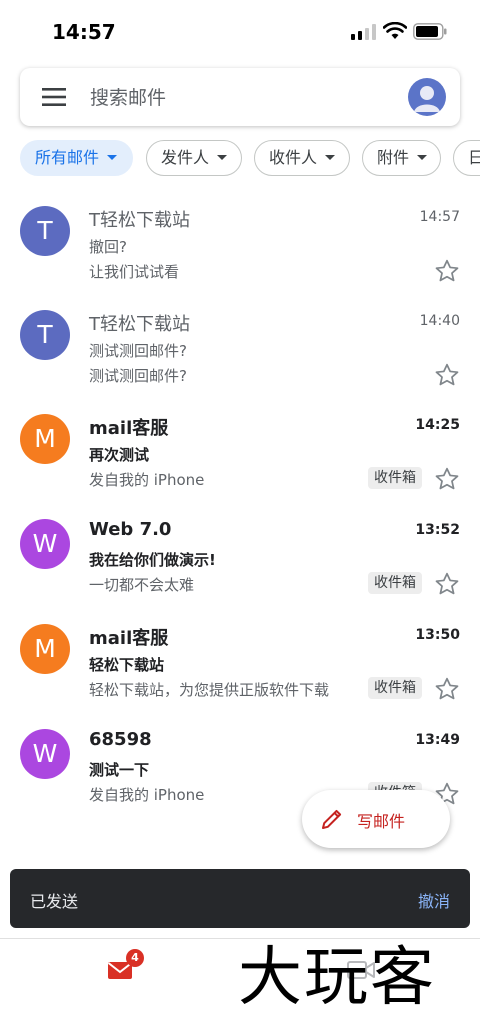 The image size is (480, 1018). Describe the element at coordinates (437, 425) in the screenshot. I see `email-time: 14:25` at that location.